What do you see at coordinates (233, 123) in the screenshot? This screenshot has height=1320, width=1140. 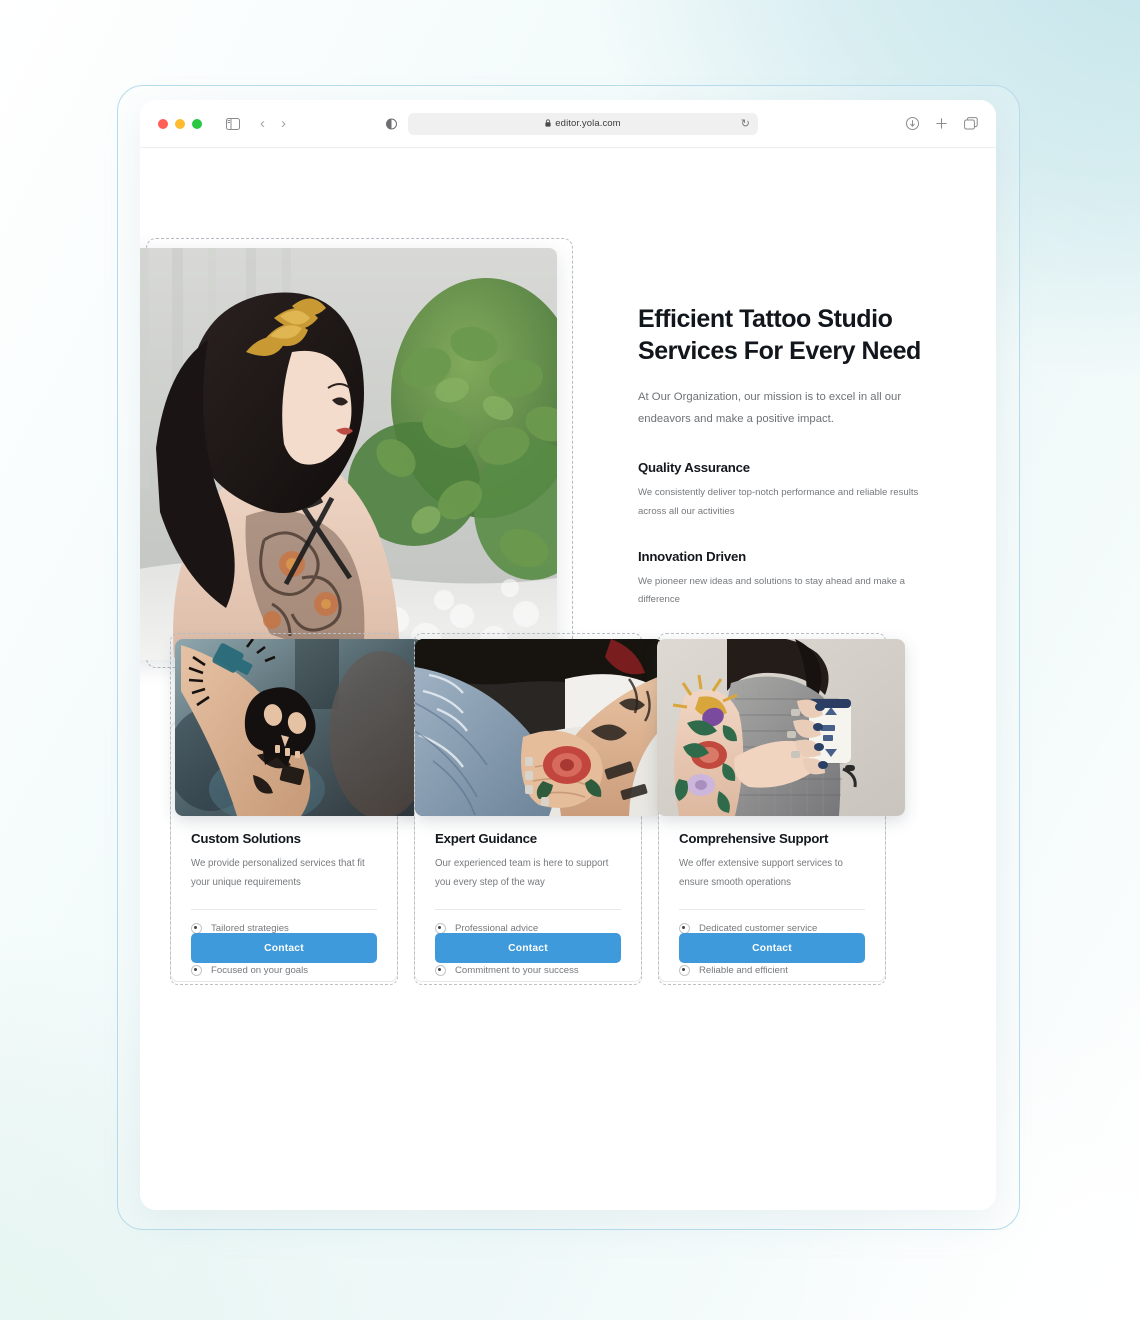 I see `sidebar-toggle-icon` at bounding box center [233, 123].